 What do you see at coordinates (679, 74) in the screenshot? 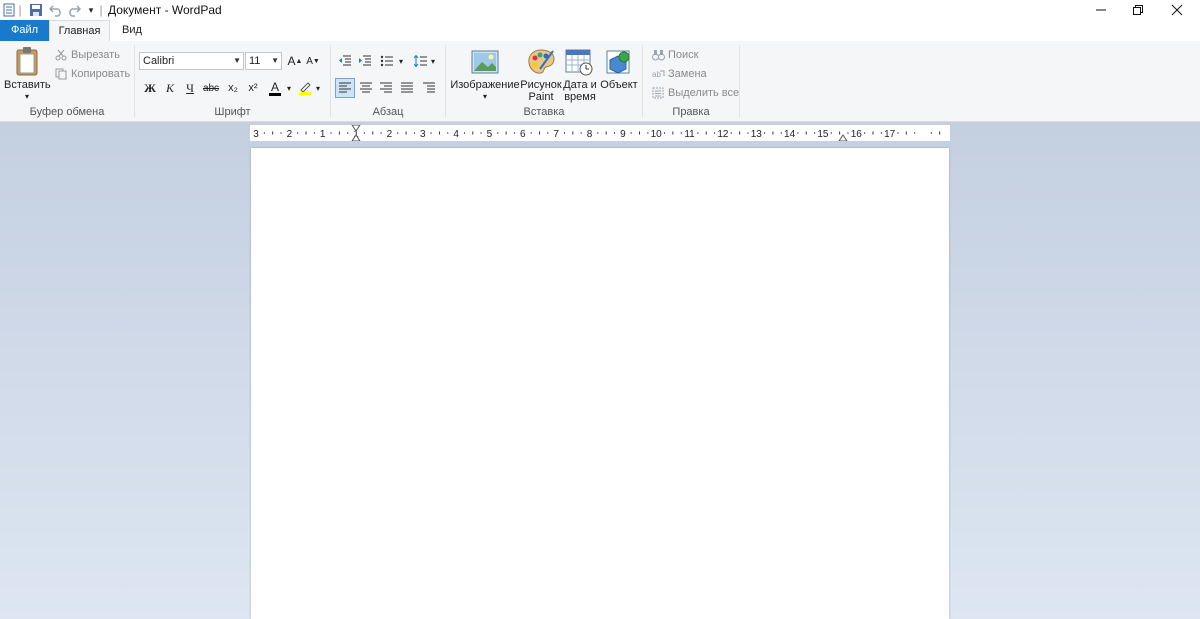
I see `replace-button: ab Замена` at bounding box center [679, 74].